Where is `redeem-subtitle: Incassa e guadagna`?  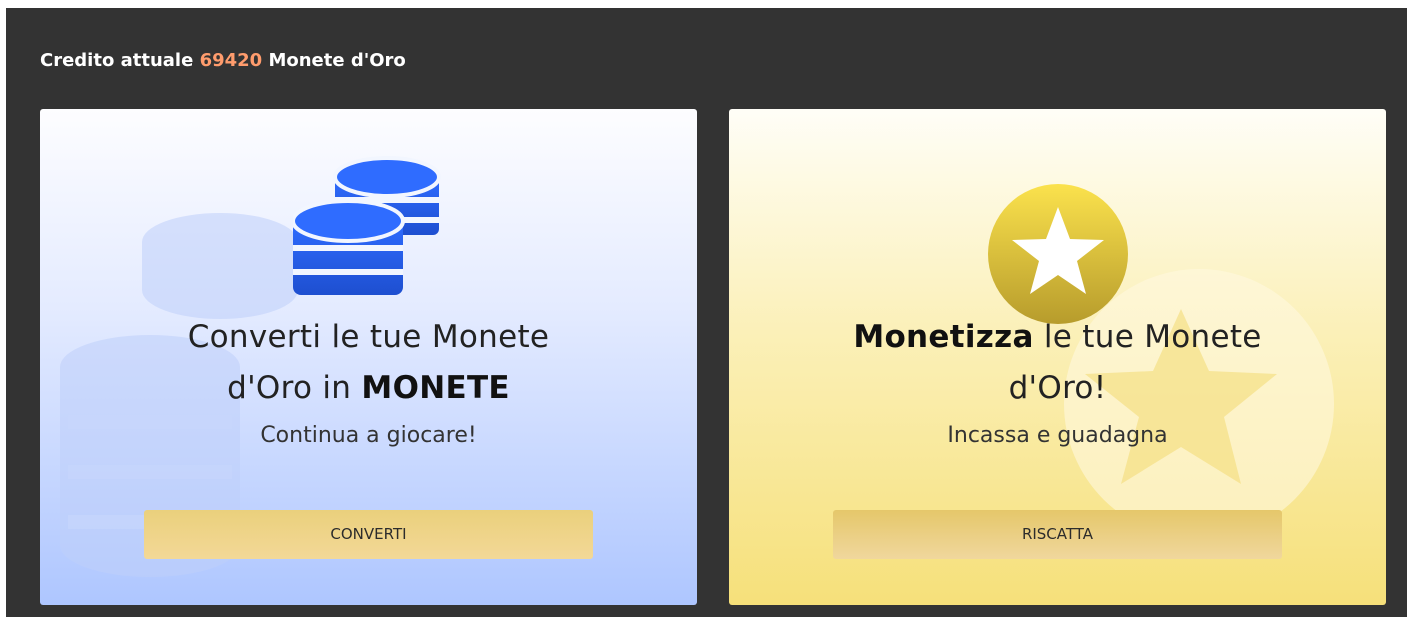 redeem-subtitle: Incassa e guadagna is located at coordinates (1057, 435).